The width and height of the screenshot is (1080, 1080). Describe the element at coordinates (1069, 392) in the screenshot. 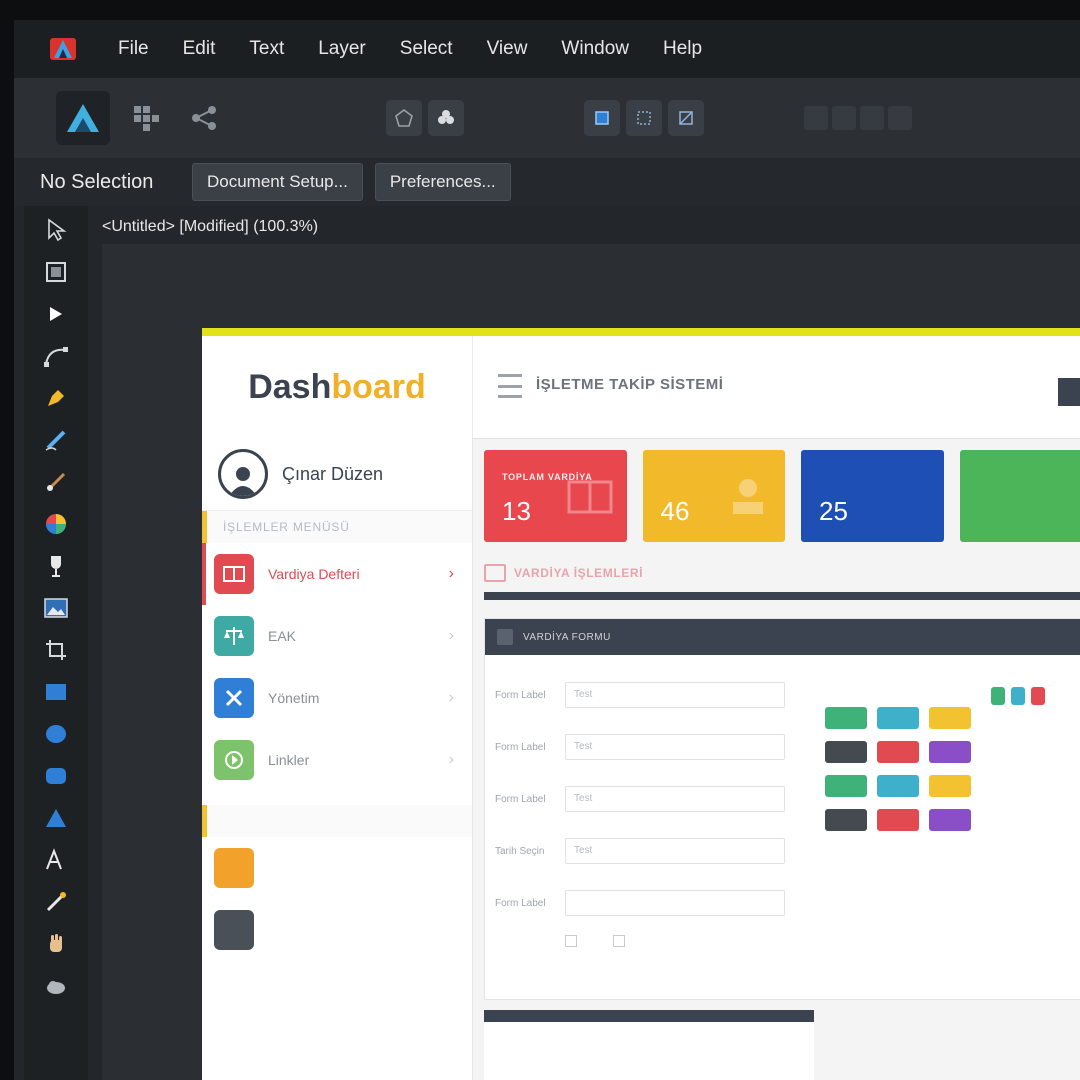

I see `header-button` at that location.